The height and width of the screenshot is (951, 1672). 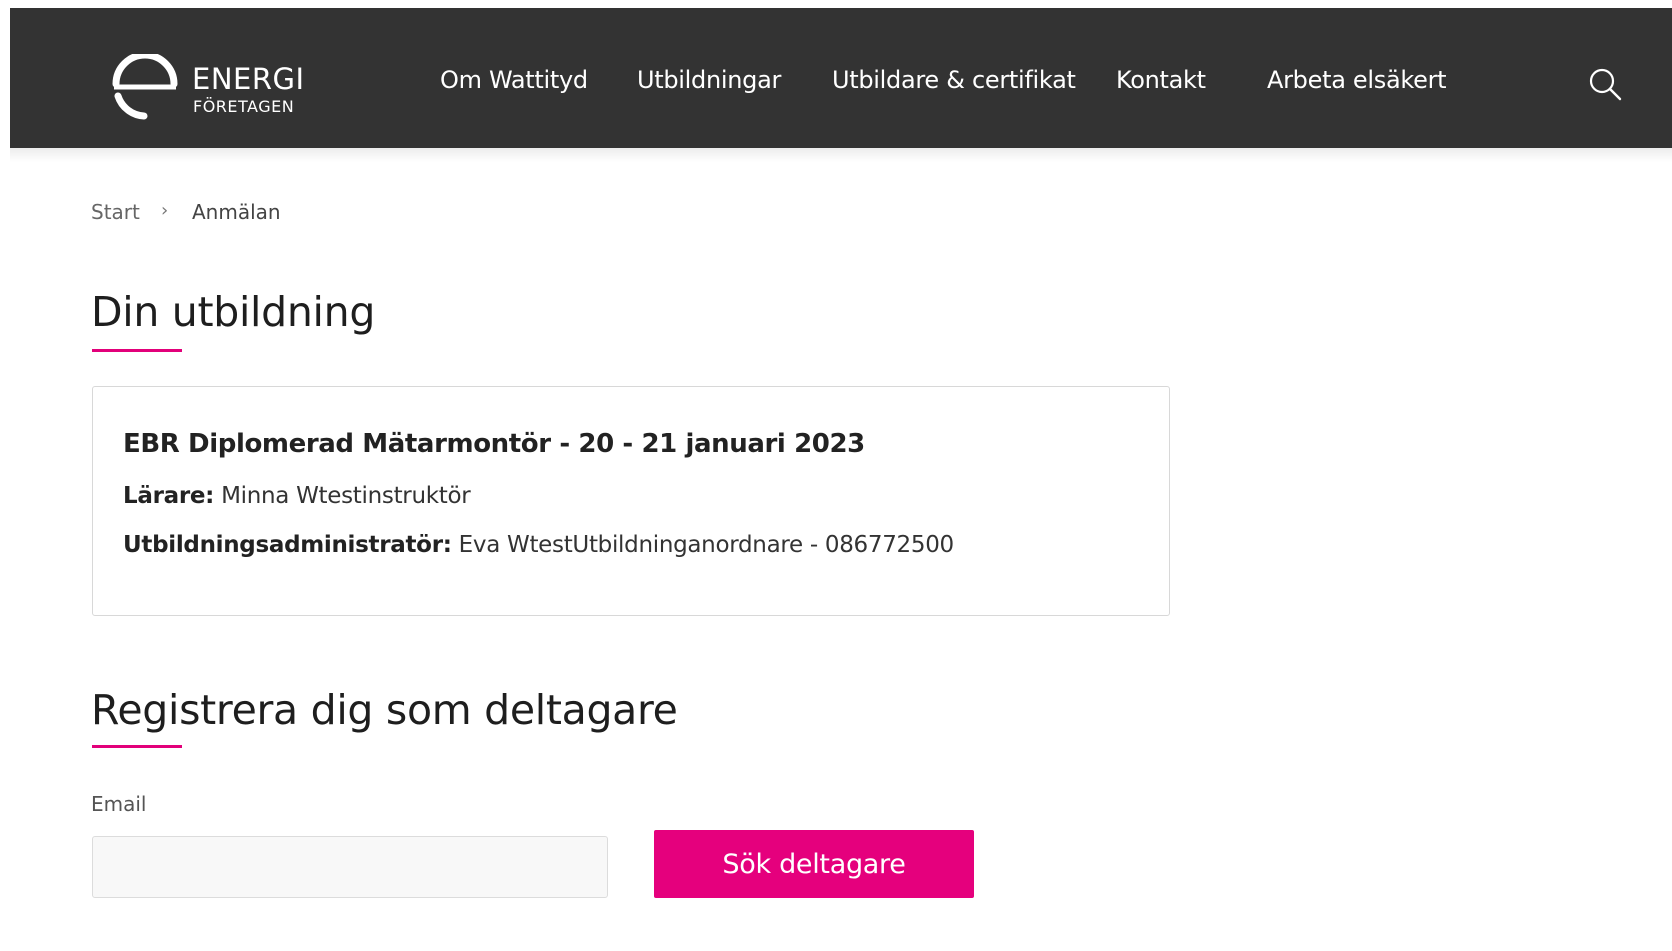 I want to click on search-participant-button: Sök deltagare, so click(x=814, y=864).